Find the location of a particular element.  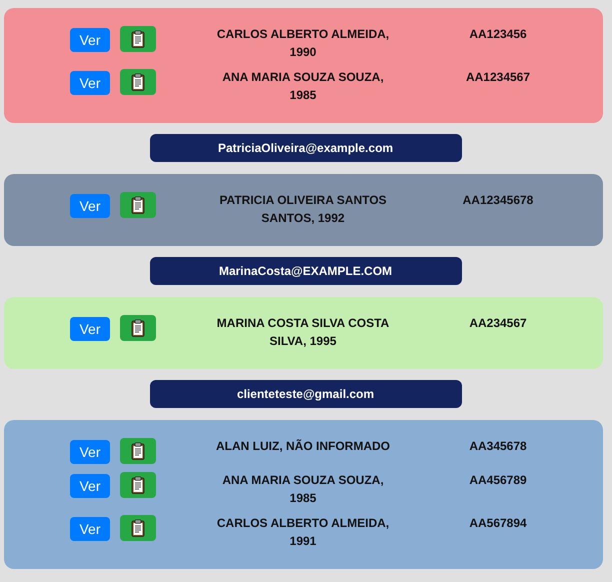

client-code: AA567894 is located at coordinates (498, 523).